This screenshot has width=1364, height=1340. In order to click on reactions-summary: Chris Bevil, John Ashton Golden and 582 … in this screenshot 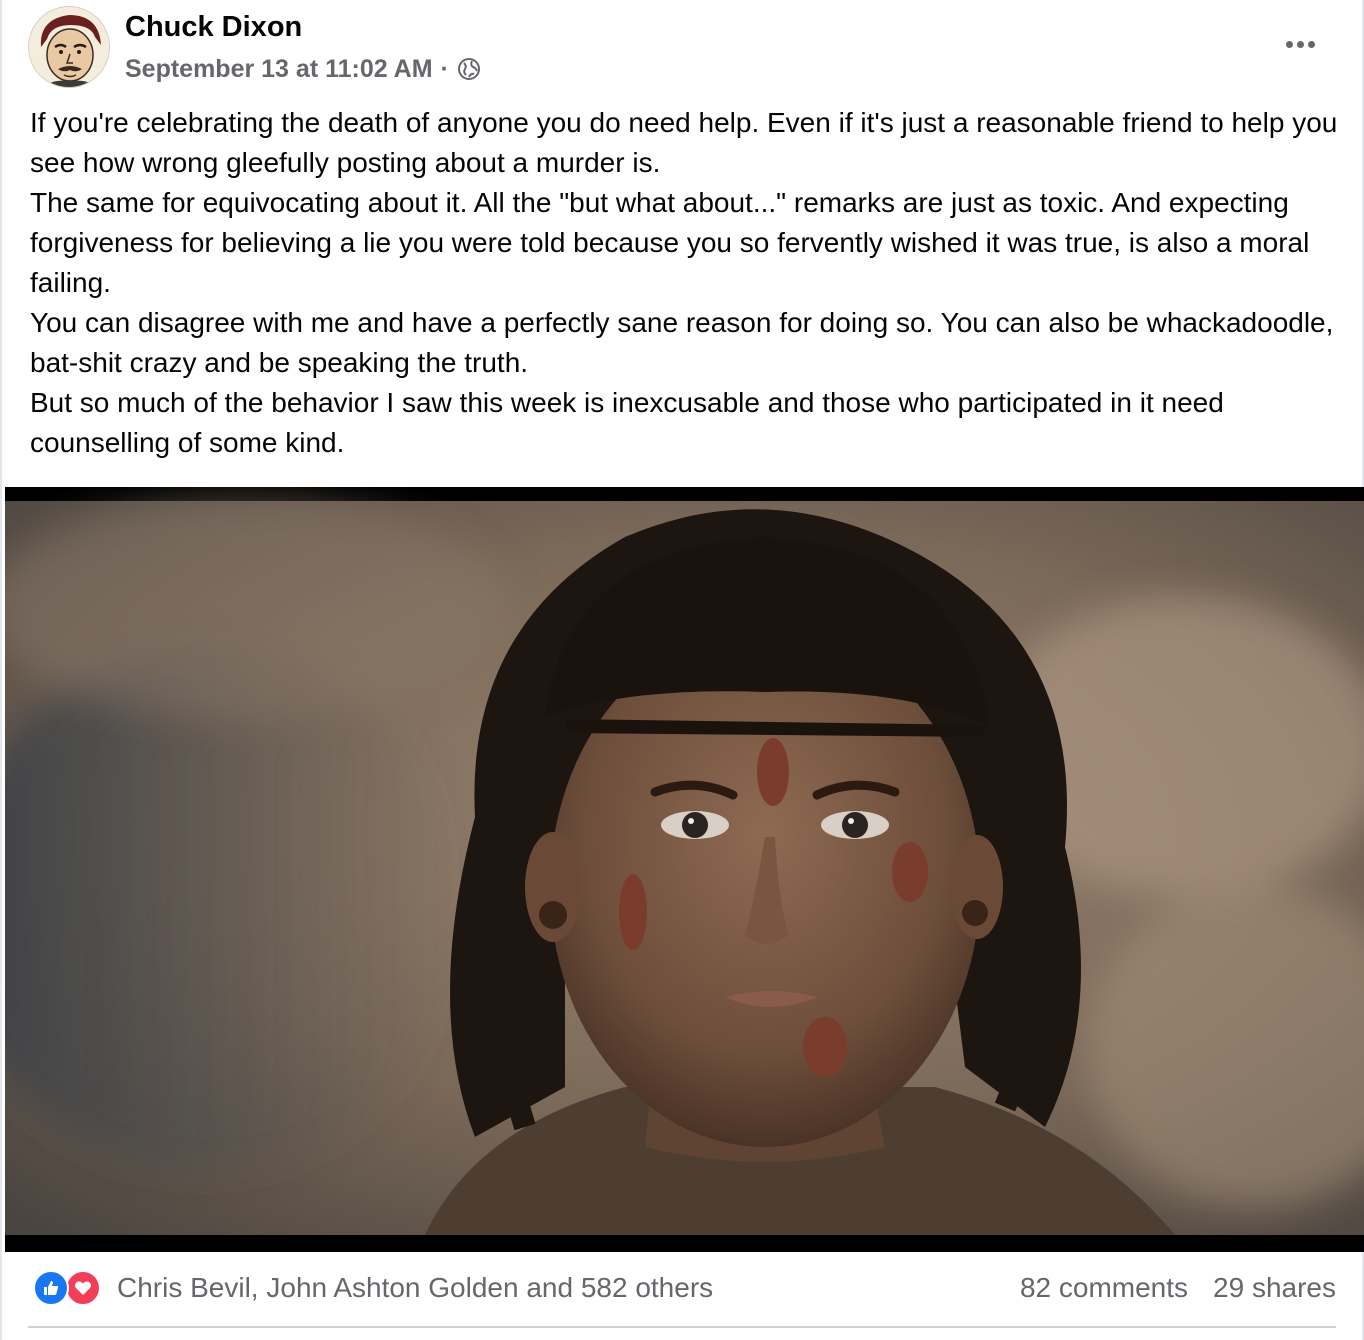, I will do `click(373, 1288)`.